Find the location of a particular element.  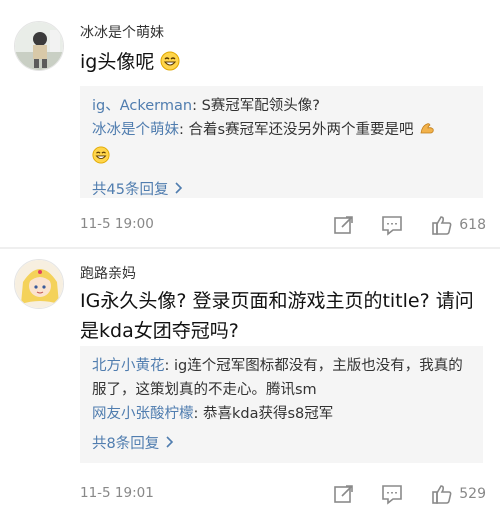

comment-footer: 11-5 19:01 529 is located at coordinates (283, 495).